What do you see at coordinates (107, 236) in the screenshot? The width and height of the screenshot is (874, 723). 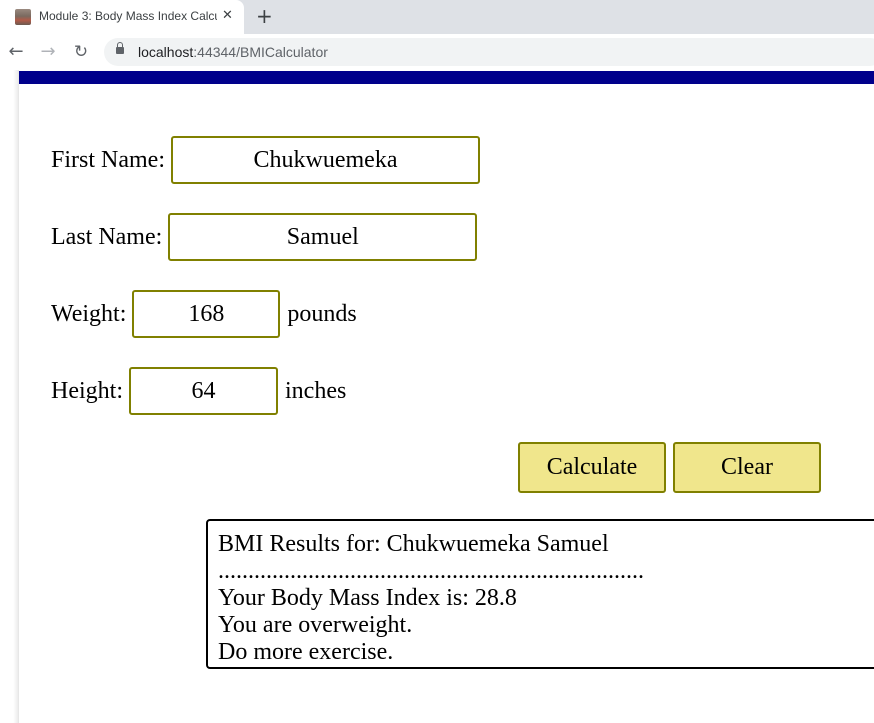 I see `last-name-label: Last Name:` at bounding box center [107, 236].